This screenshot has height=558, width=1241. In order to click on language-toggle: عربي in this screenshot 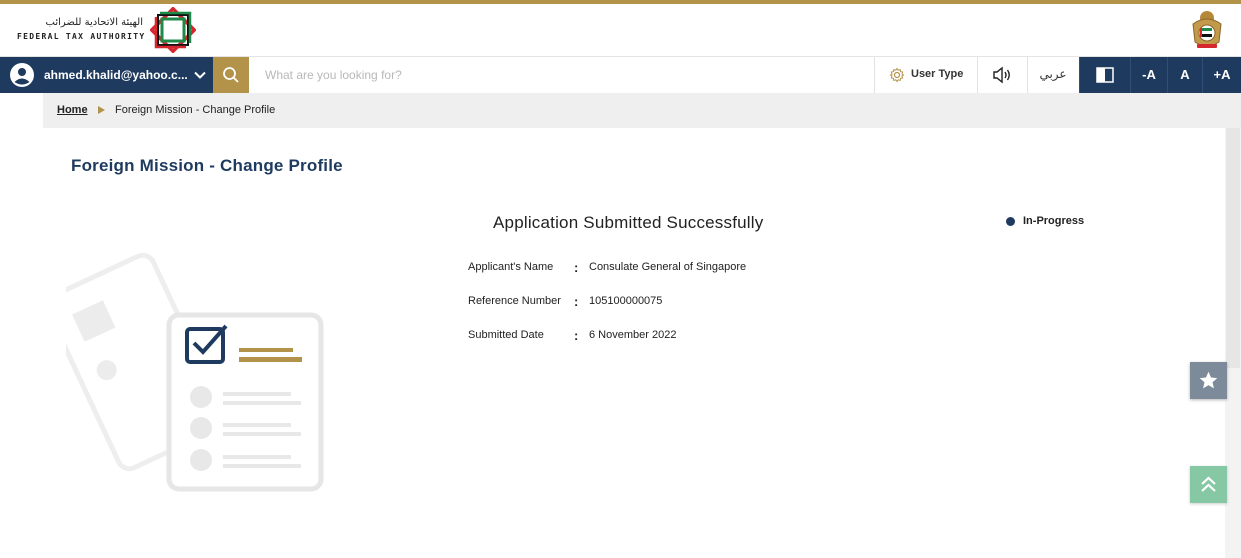, I will do `click(1053, 75)`.